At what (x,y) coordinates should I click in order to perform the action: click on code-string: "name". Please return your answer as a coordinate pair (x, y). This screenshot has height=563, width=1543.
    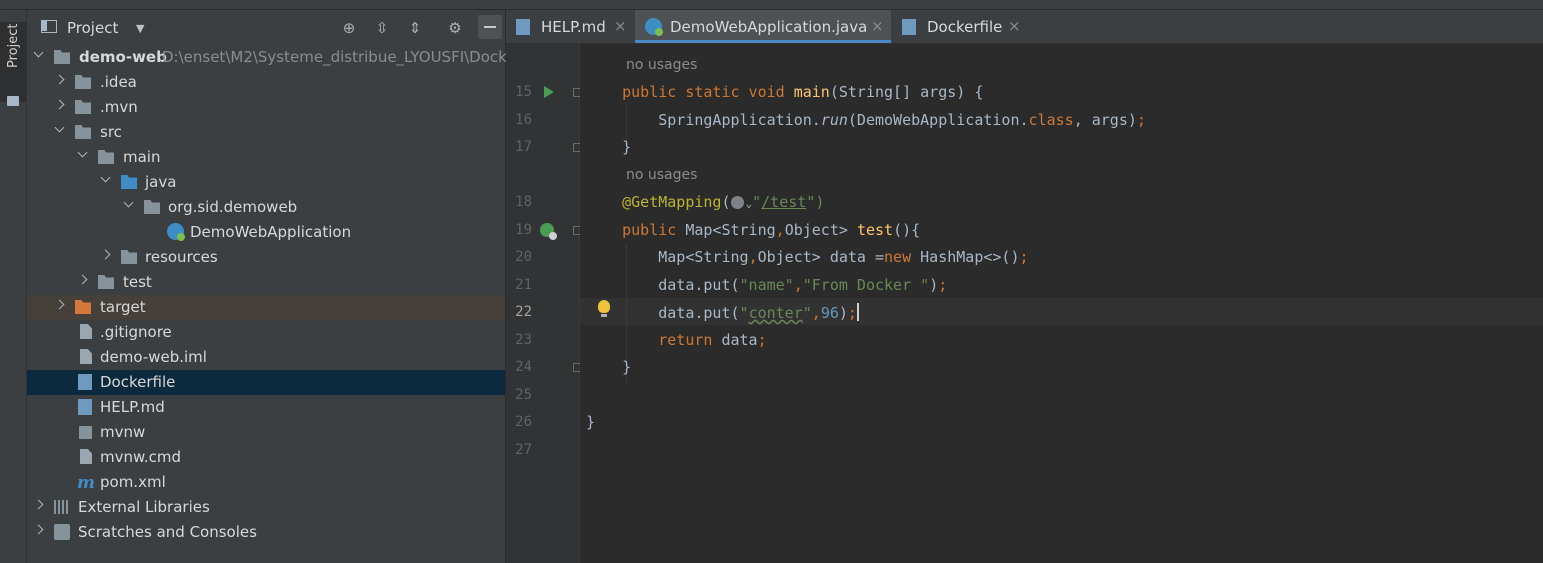
    Looking at the image, I should click on (766, 285).